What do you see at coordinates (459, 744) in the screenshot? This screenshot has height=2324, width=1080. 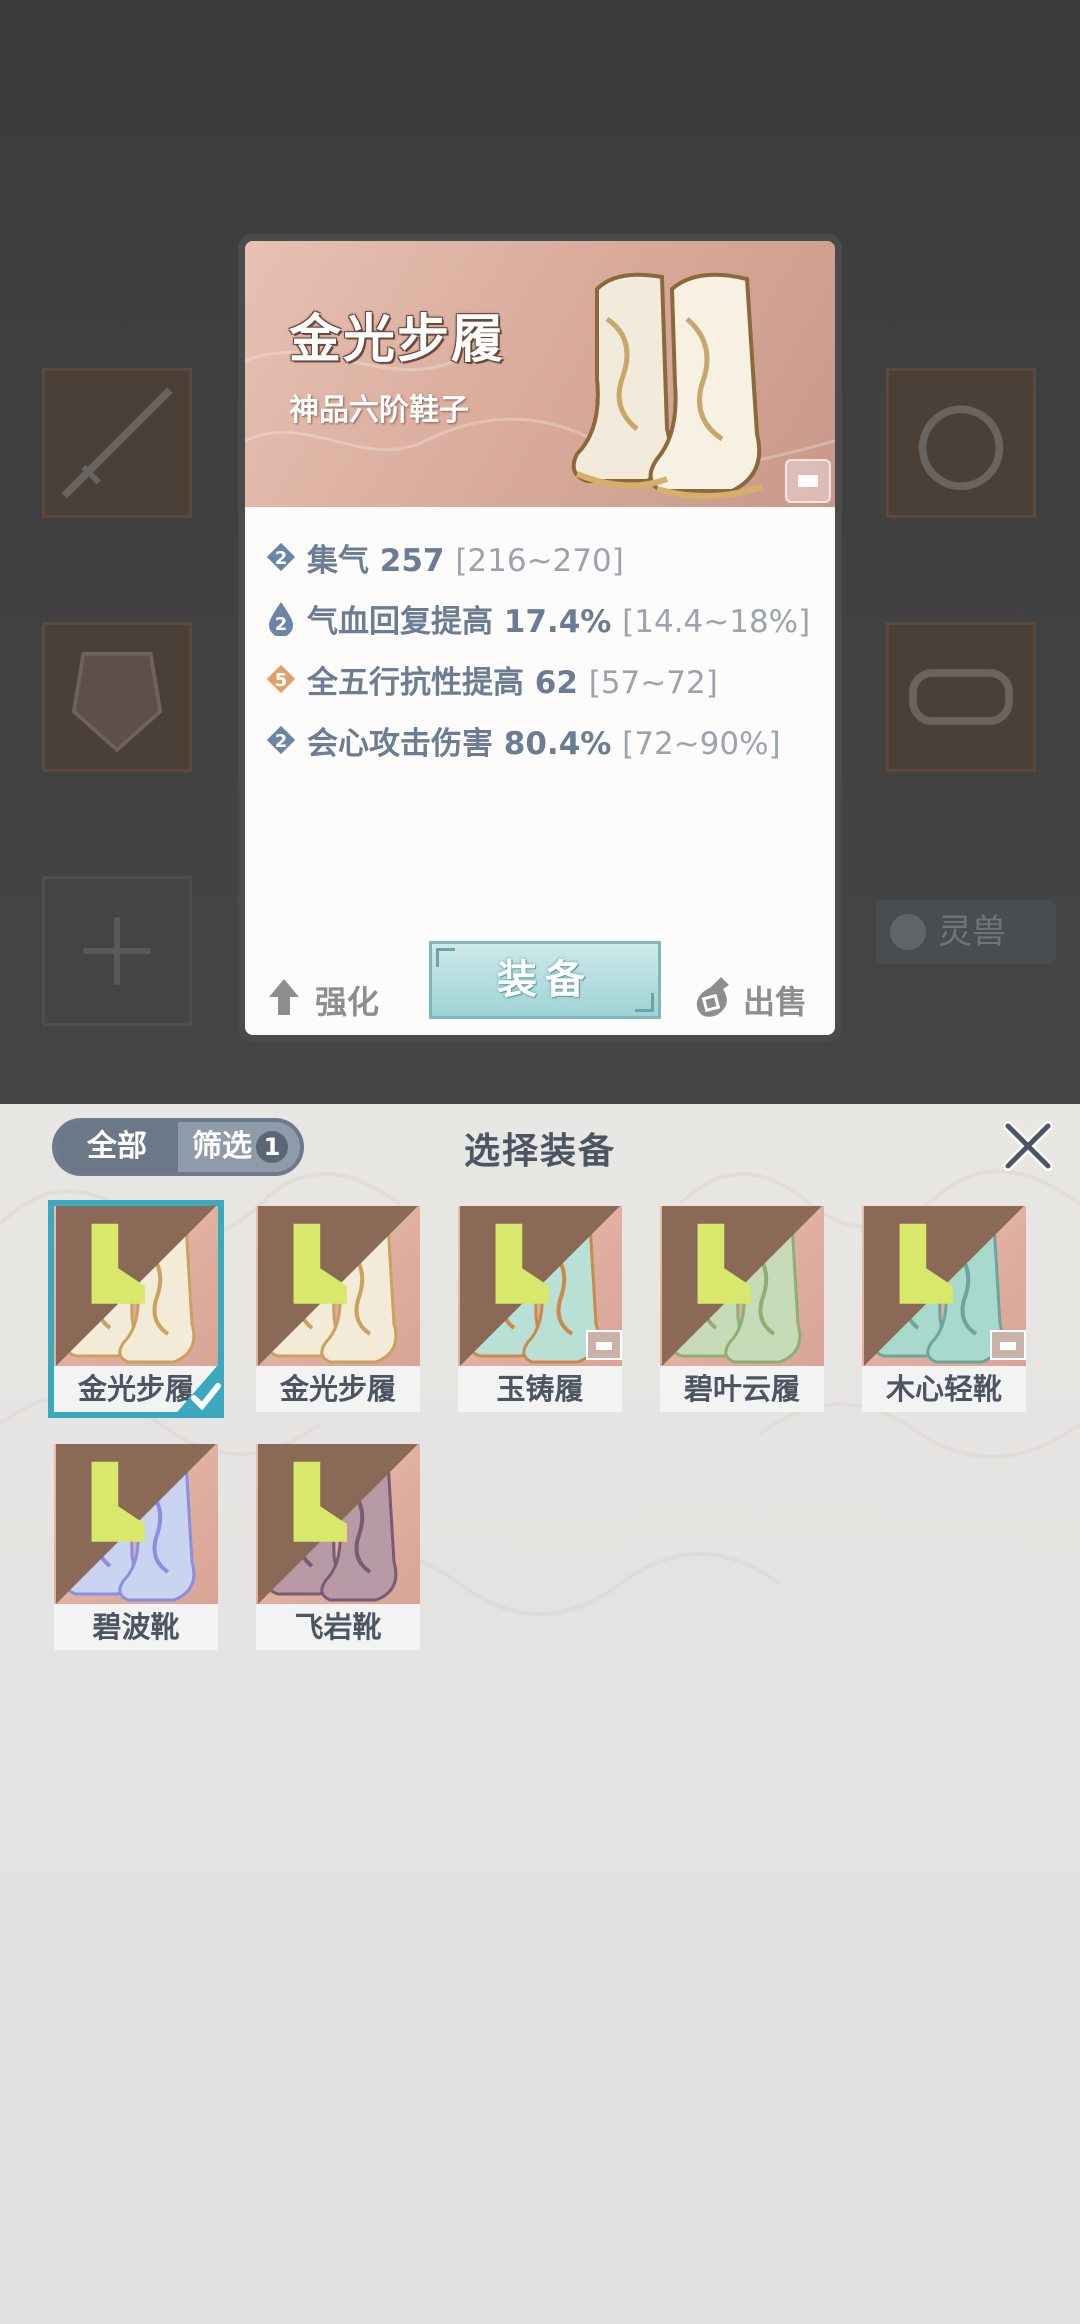 I see `stat-name-value: 会心攻击伤害 80.4%` at bounding box center [459, 744].